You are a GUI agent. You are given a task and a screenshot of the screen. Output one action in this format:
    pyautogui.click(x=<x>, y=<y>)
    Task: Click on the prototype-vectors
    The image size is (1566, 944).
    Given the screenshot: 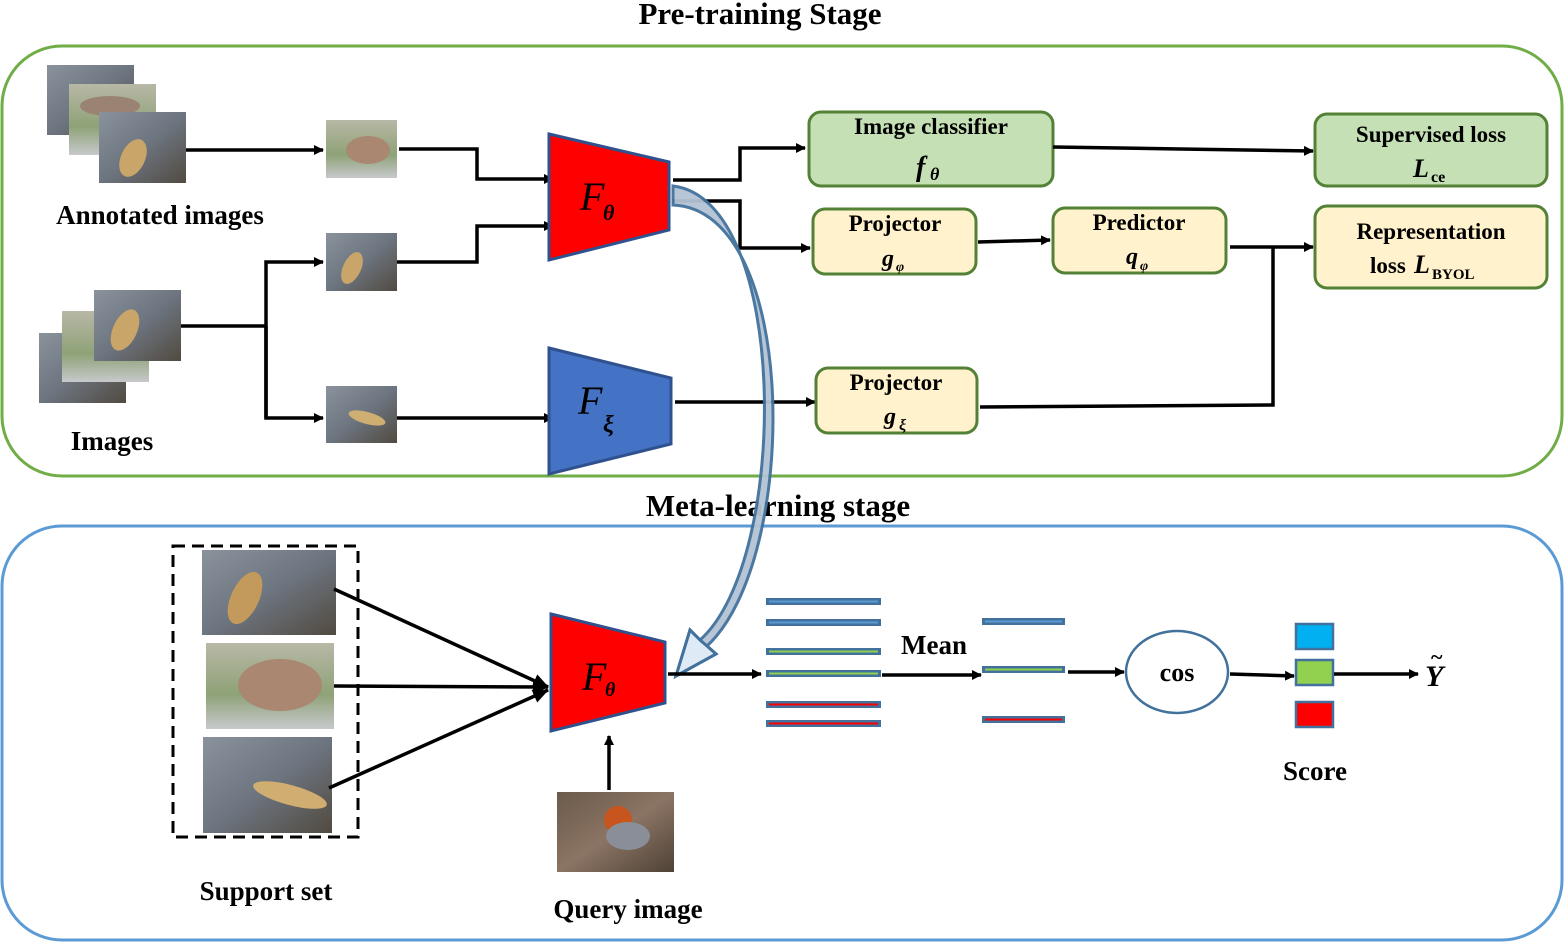 What is the action you would take?
    pyautogui.click(x=1023, y=670)
    